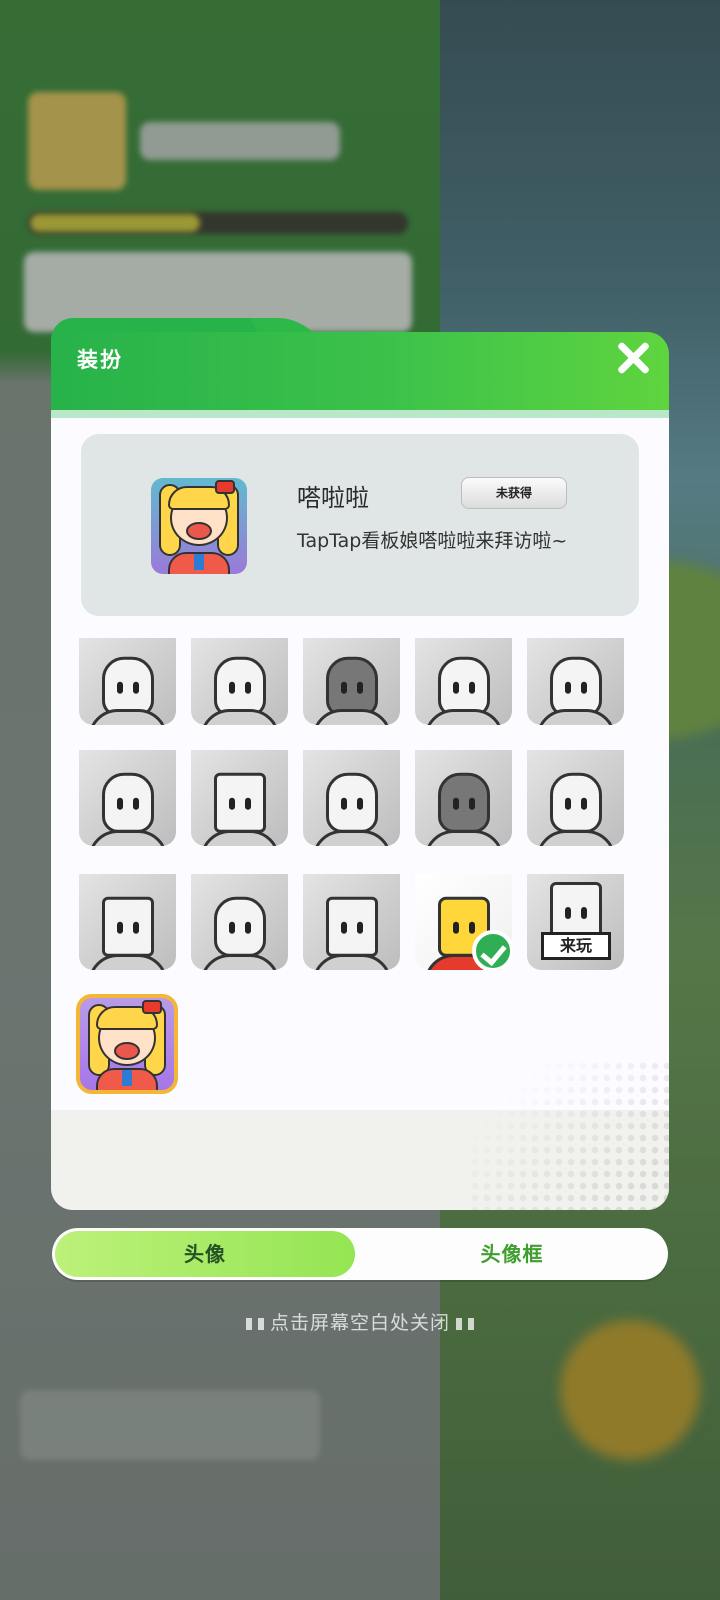  Describe the element at coordinates (575, 922) in the screenshot. I see `avatar-item: 来玩` at that location.